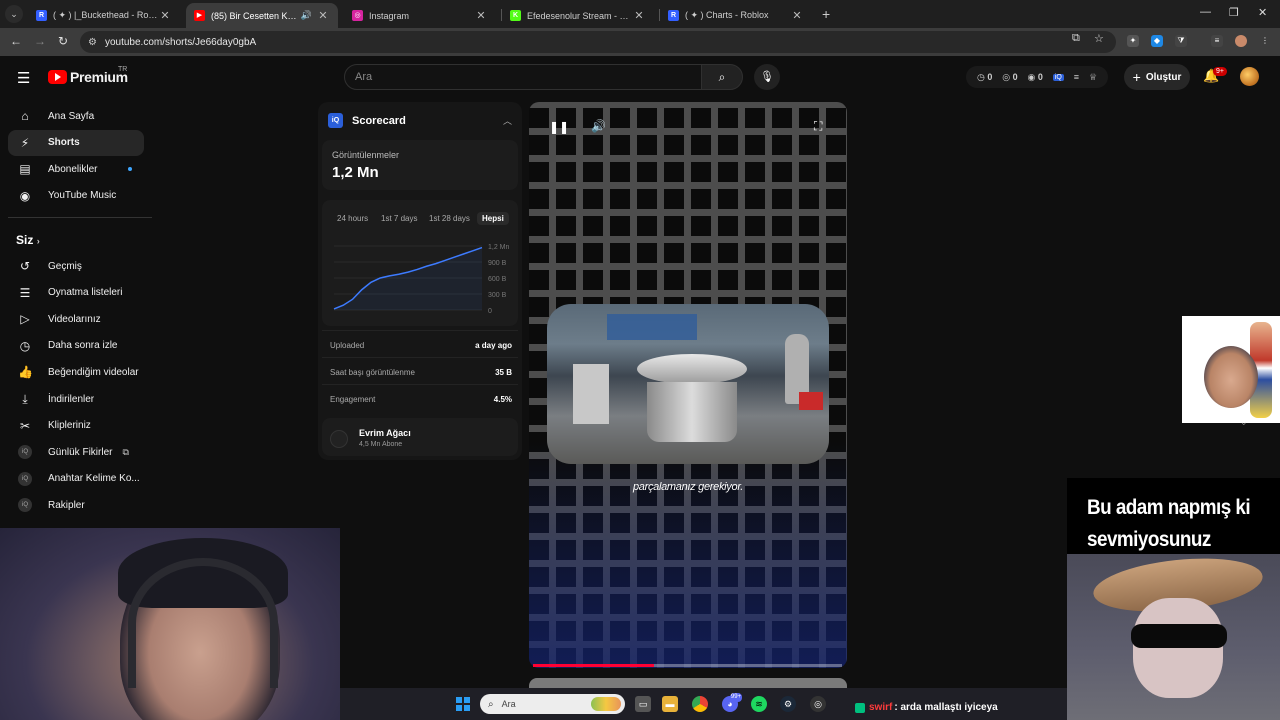  I want to click on obs-icon: ◎, so click(818, 704).